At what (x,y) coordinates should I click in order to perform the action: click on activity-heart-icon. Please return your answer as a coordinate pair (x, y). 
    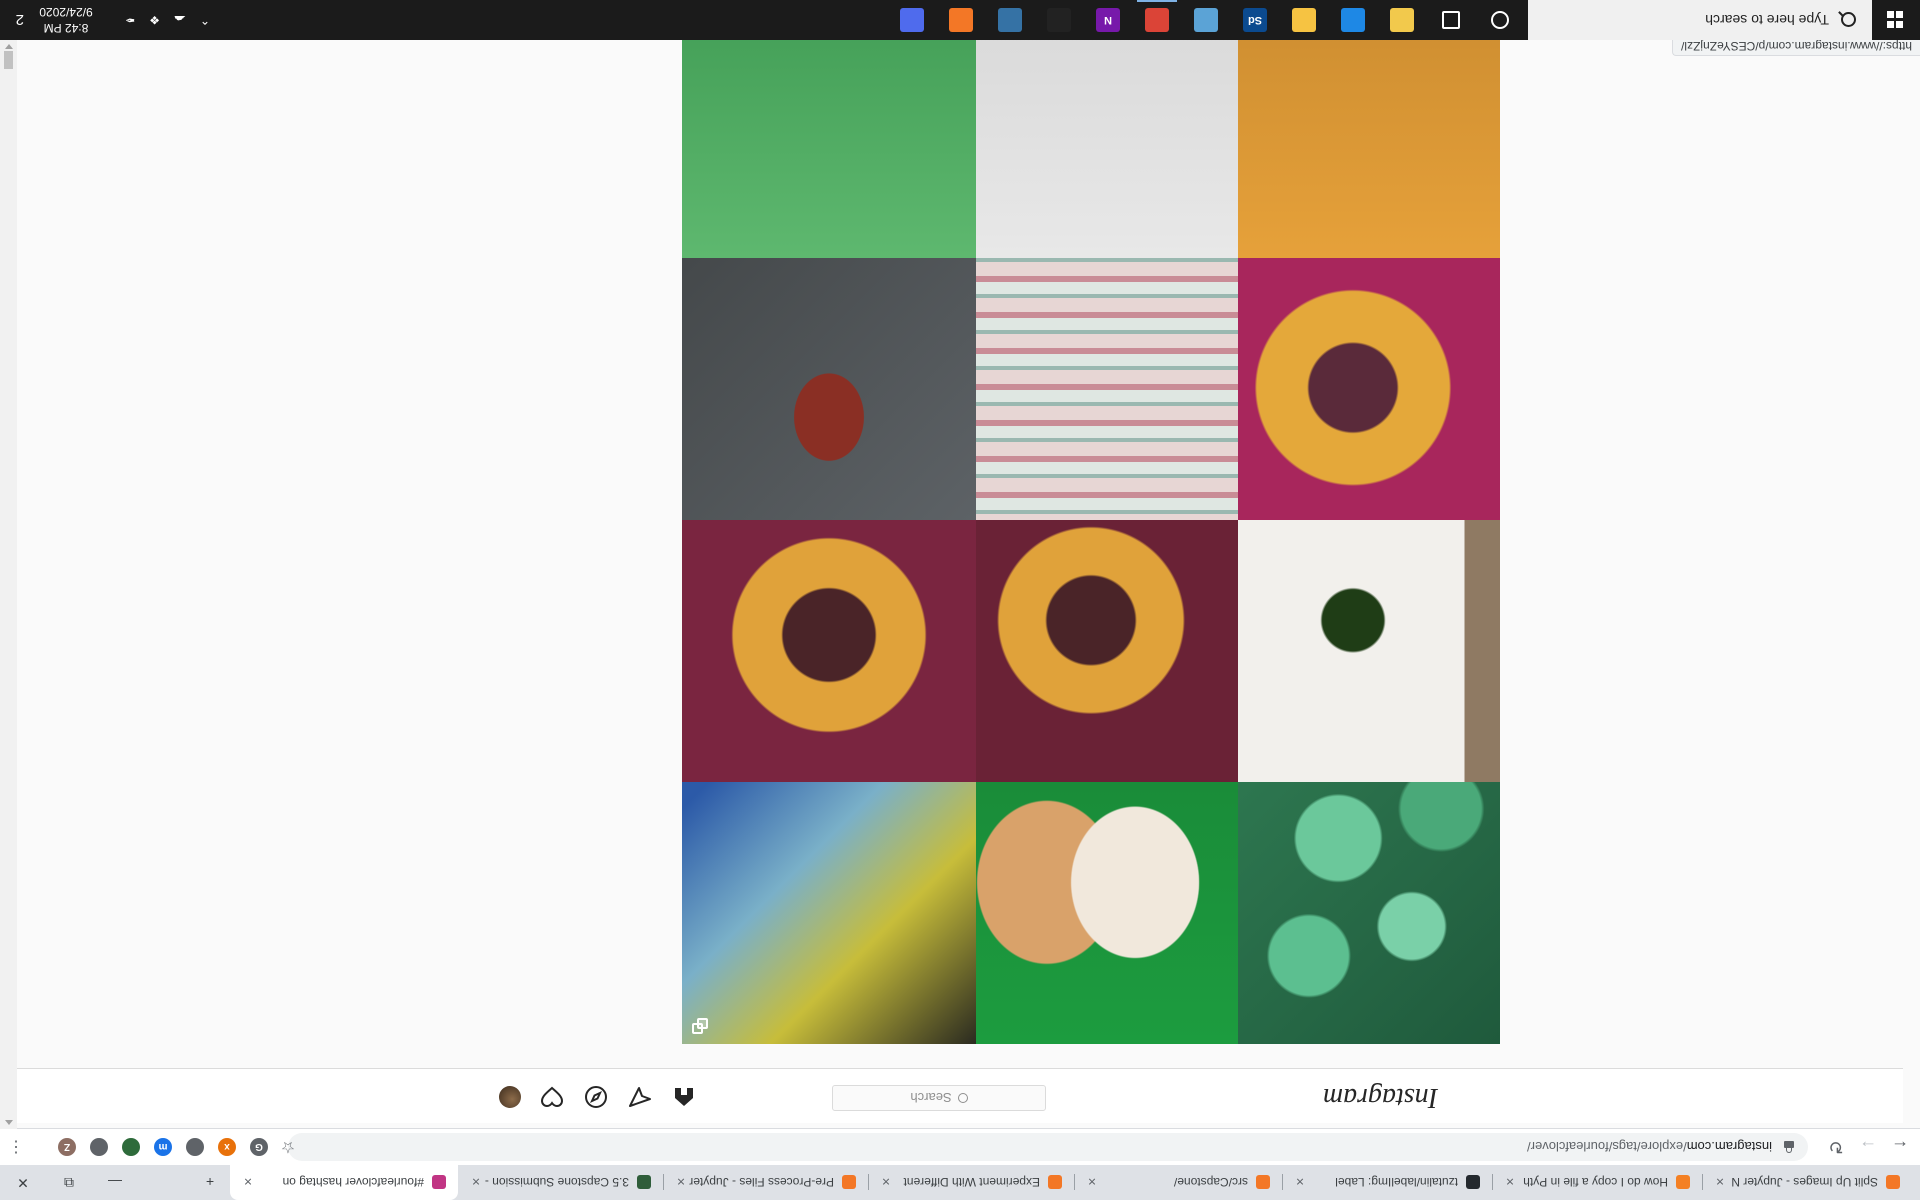
    Looking at the image, I should click on (552, 1097).